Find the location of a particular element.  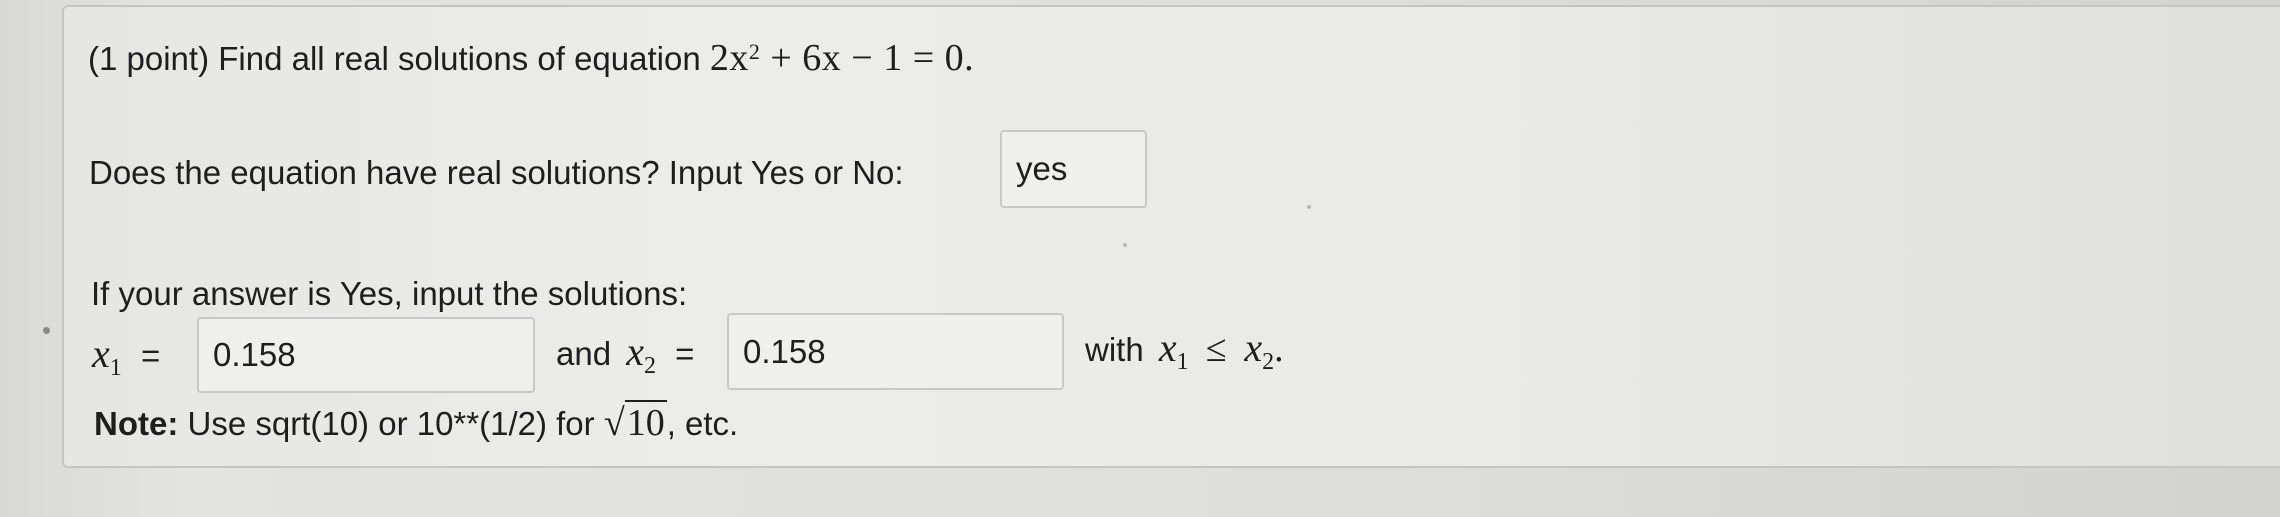

x1-input: 0.158 is located at coordinates (366, 355).